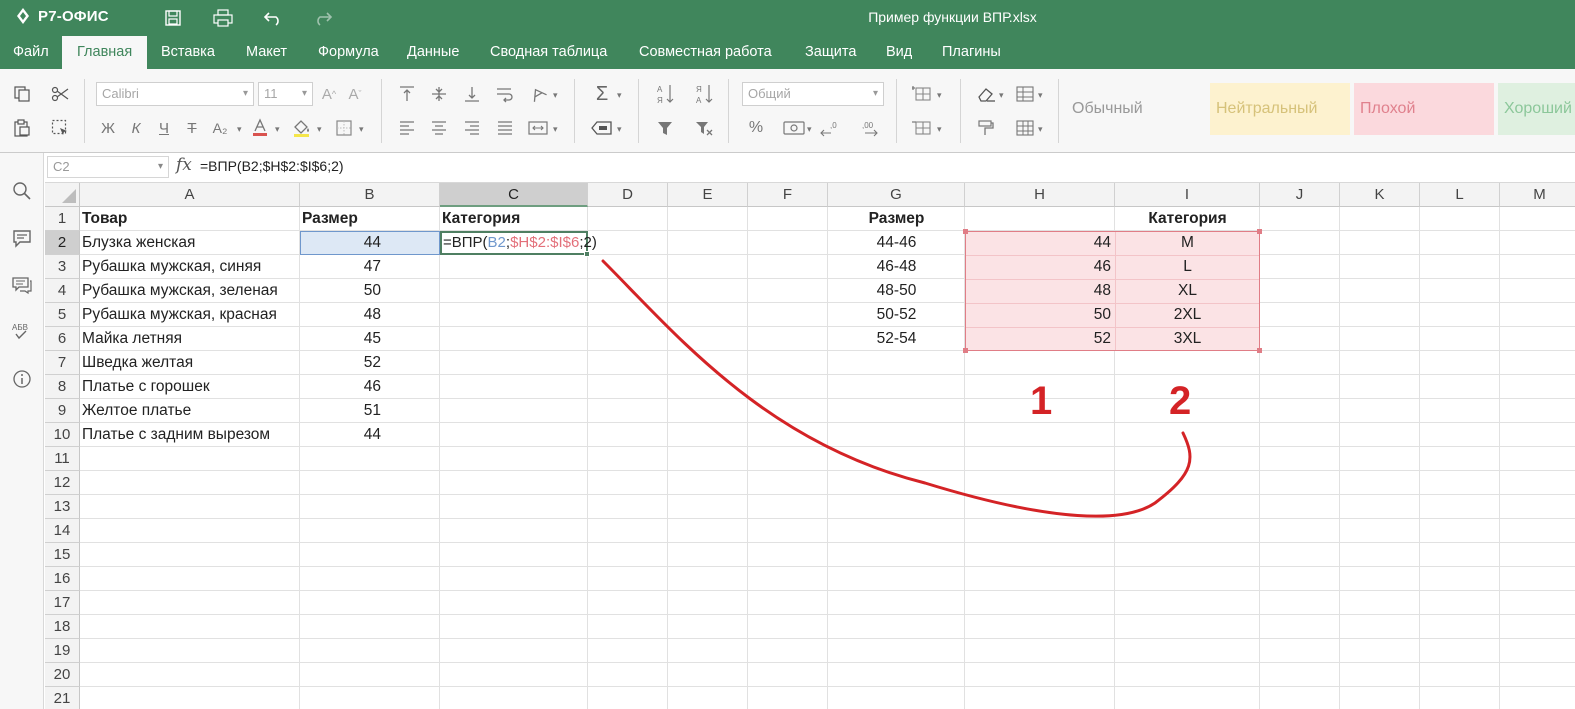 This screenshot has width=1575, height=709. What do you see at coordinates (22, 331) in the screenshot?
I see `spellcheck-icon: АБВ` at bounding box center [22, 331].